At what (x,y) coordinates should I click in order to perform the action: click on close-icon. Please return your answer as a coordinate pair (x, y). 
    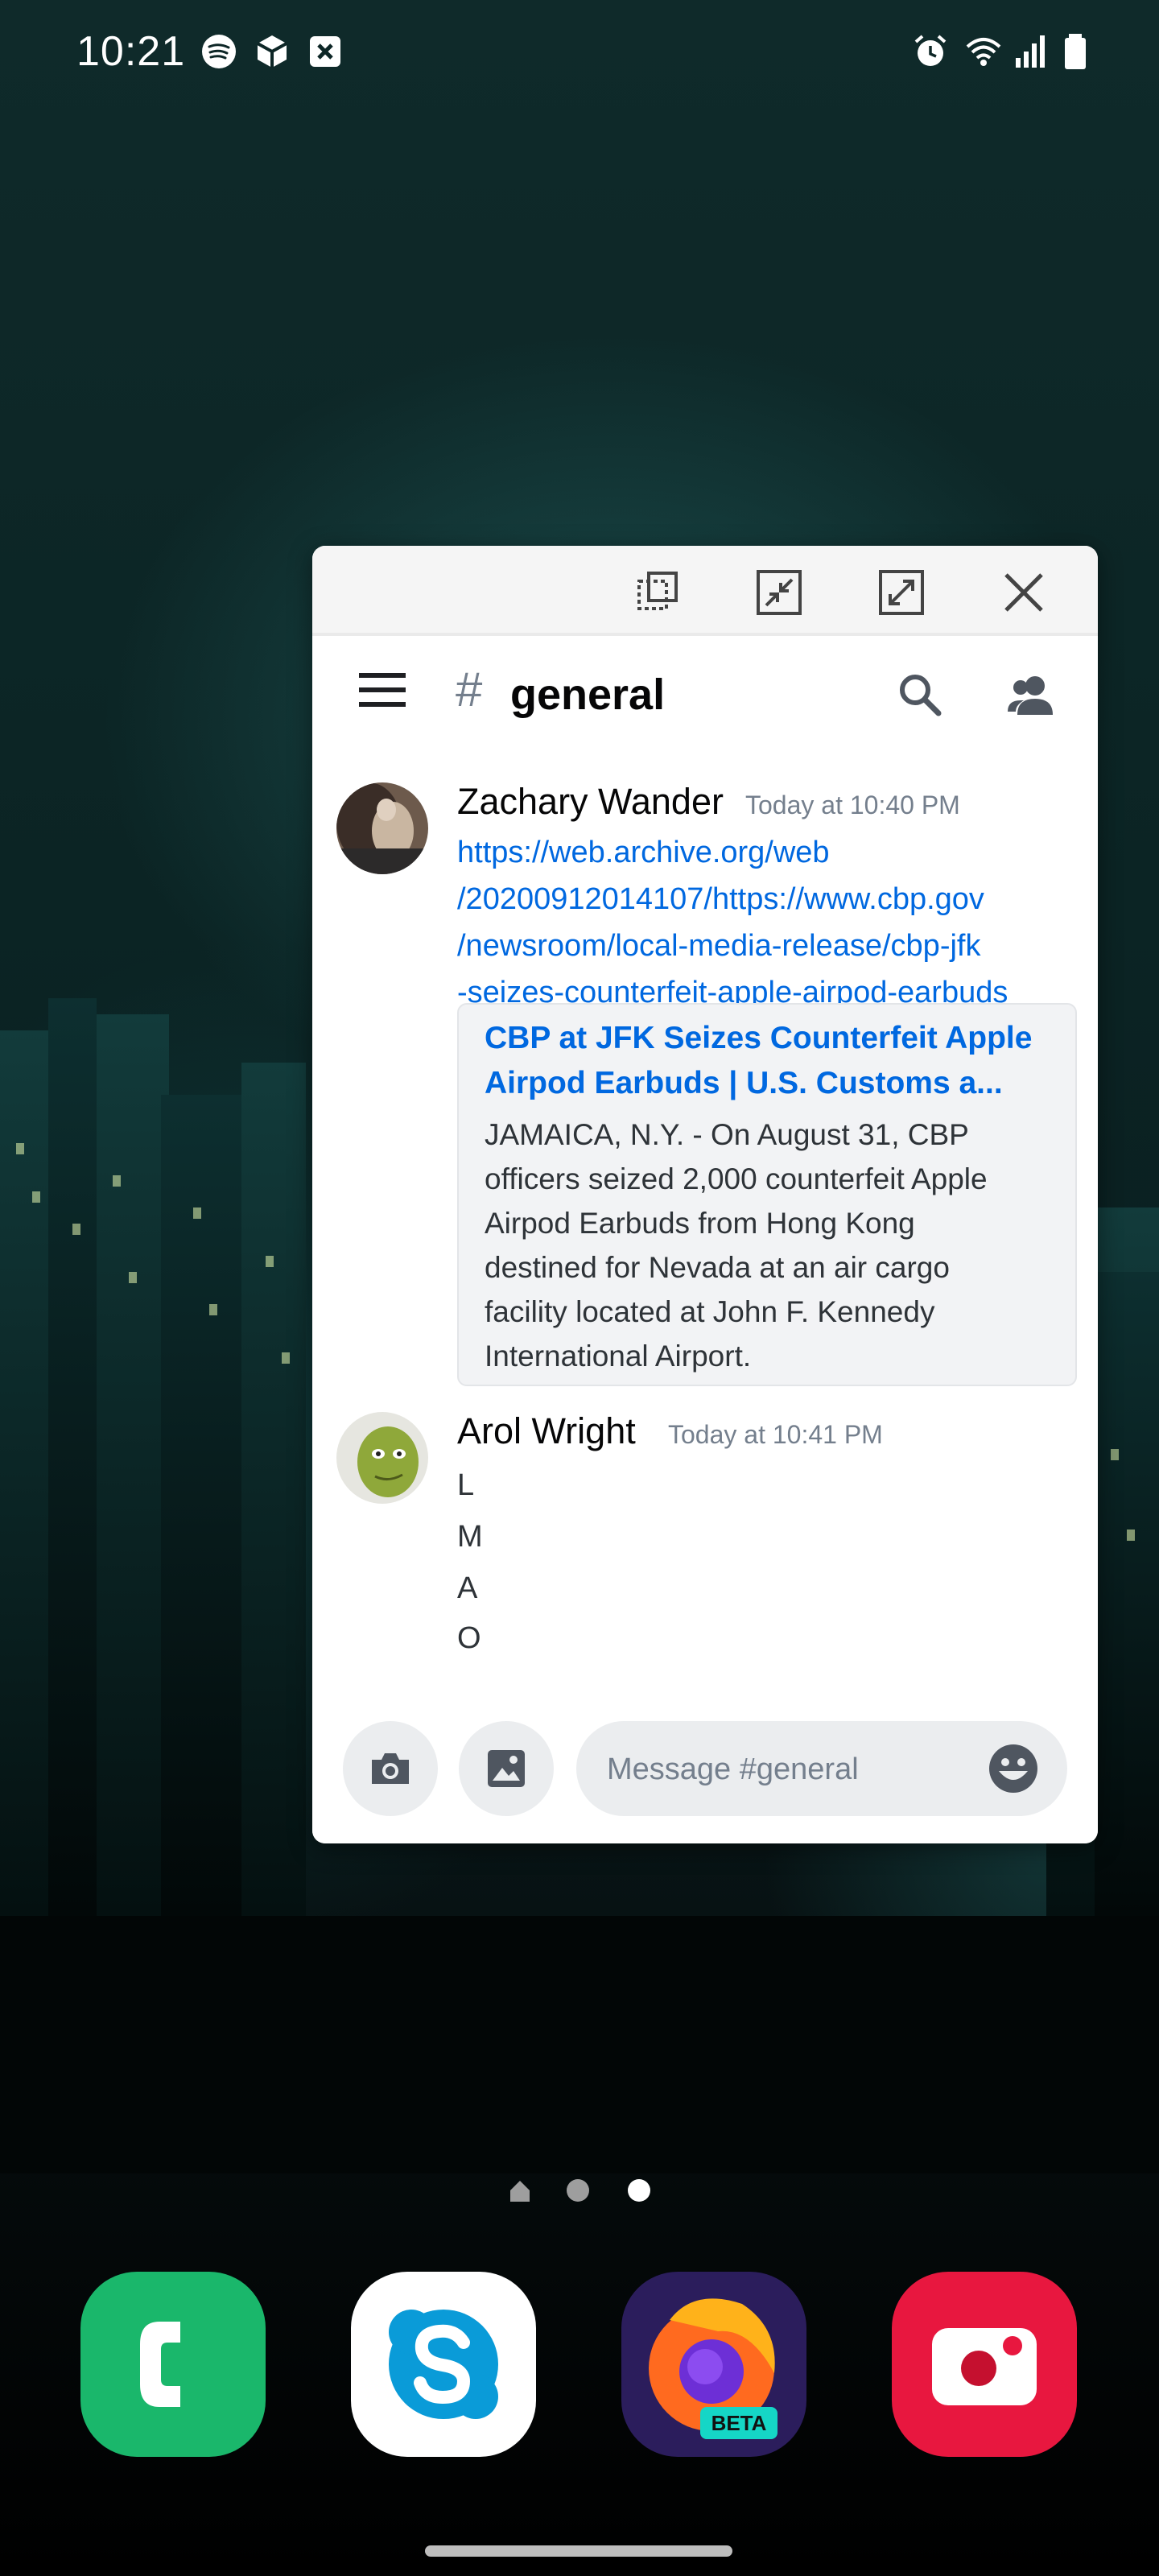
    Looking at the image, I should click on (1024, 592).